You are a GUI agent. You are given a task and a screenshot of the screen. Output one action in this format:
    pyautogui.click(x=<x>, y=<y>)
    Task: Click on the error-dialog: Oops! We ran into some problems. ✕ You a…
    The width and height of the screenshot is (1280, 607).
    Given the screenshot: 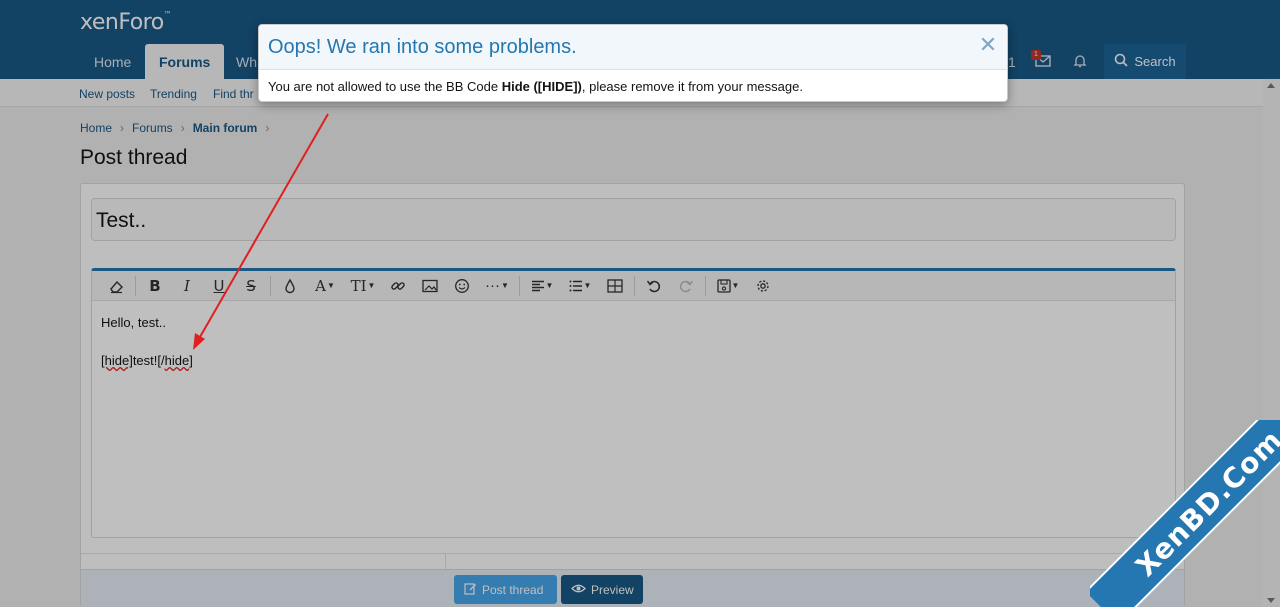 What is the action you would take?
    pyautogui.click(x=633, y=63)
    